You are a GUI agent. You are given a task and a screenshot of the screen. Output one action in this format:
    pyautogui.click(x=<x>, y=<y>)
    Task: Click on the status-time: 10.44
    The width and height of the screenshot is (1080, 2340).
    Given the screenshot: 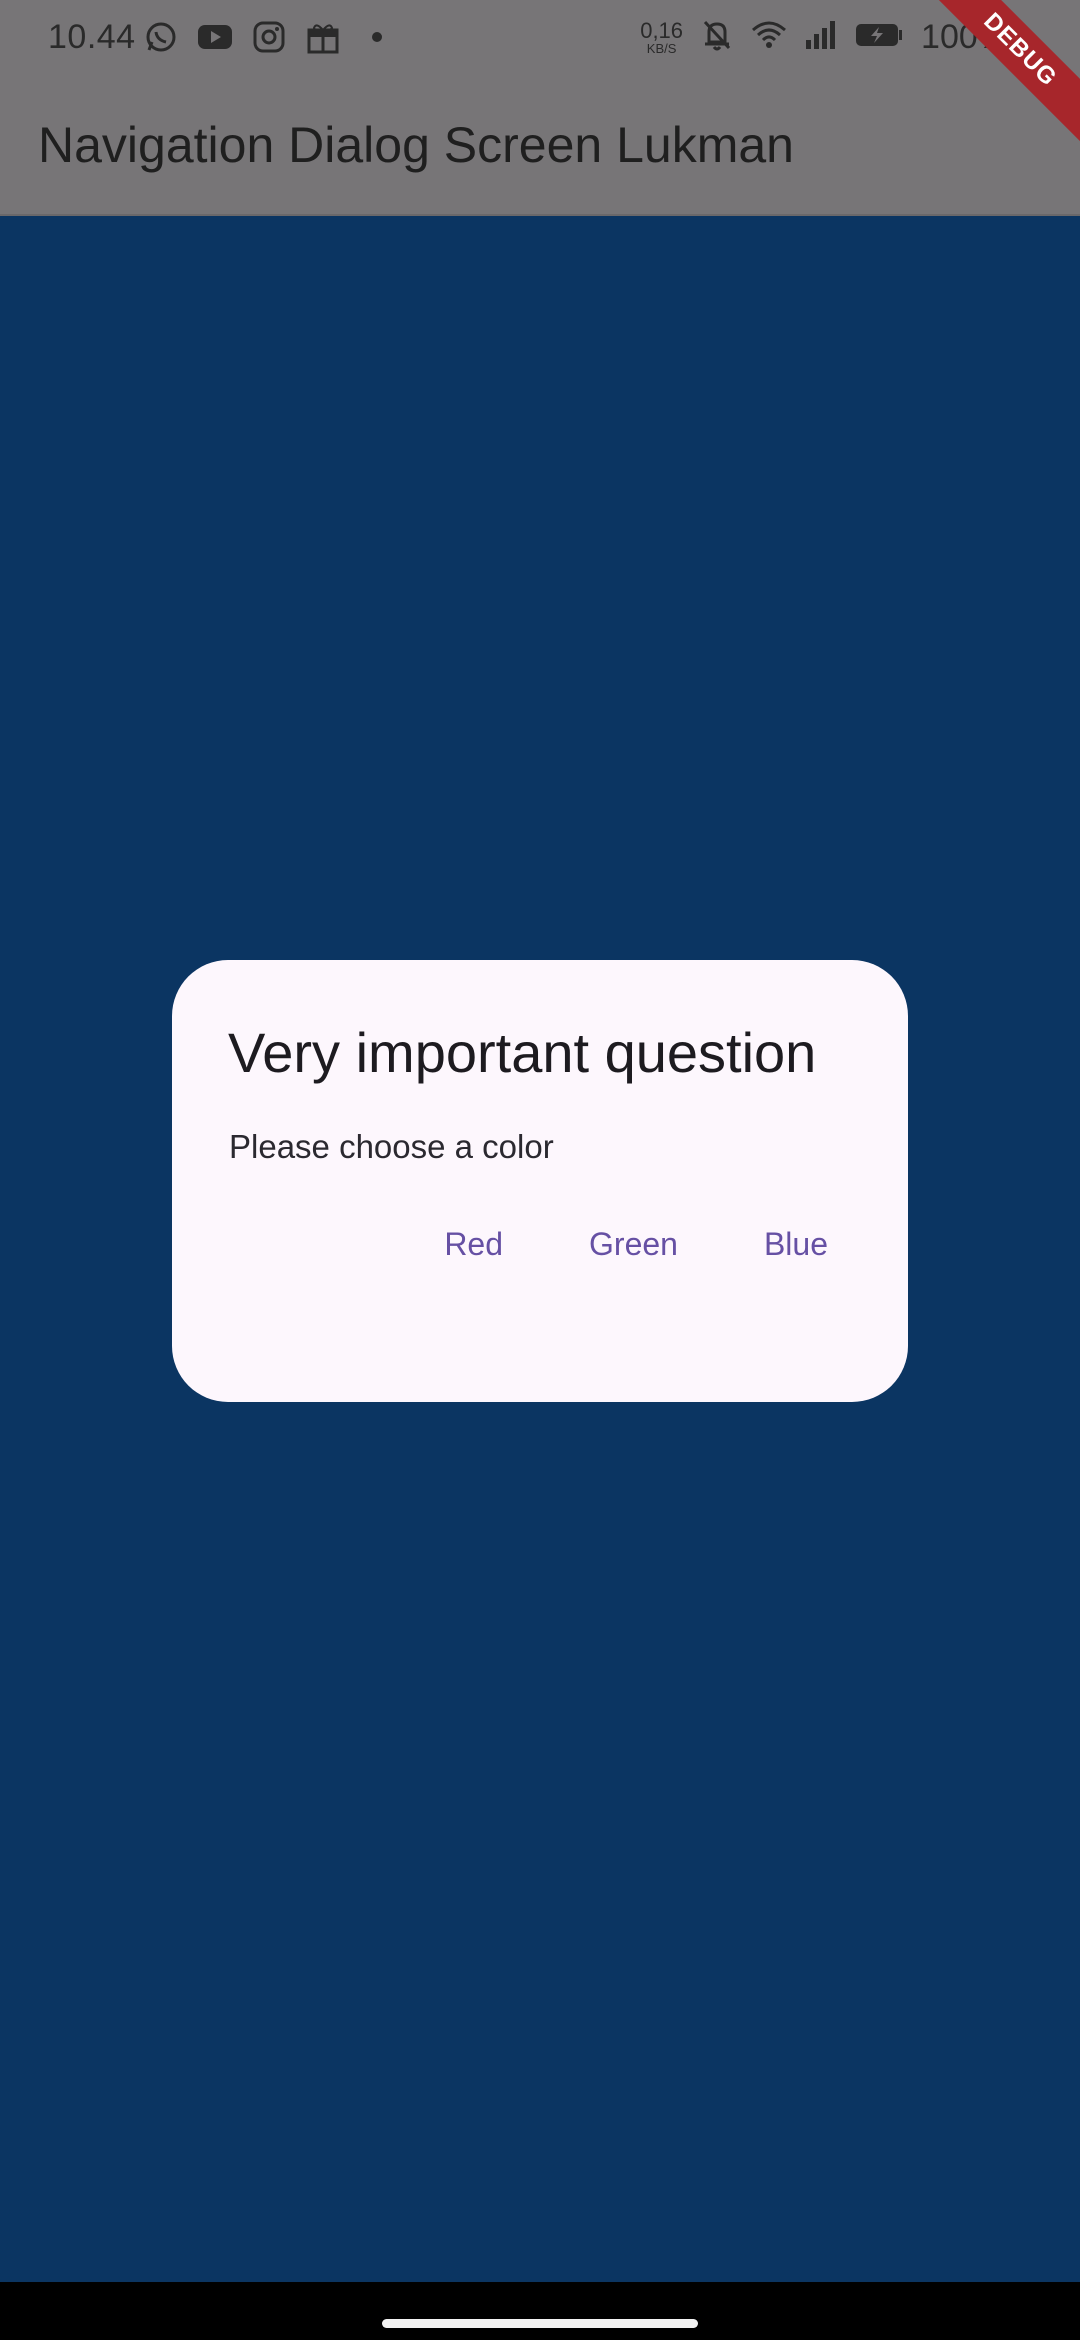 What is the action you would take?
    pyautogui.click(x=92, y=37)
    